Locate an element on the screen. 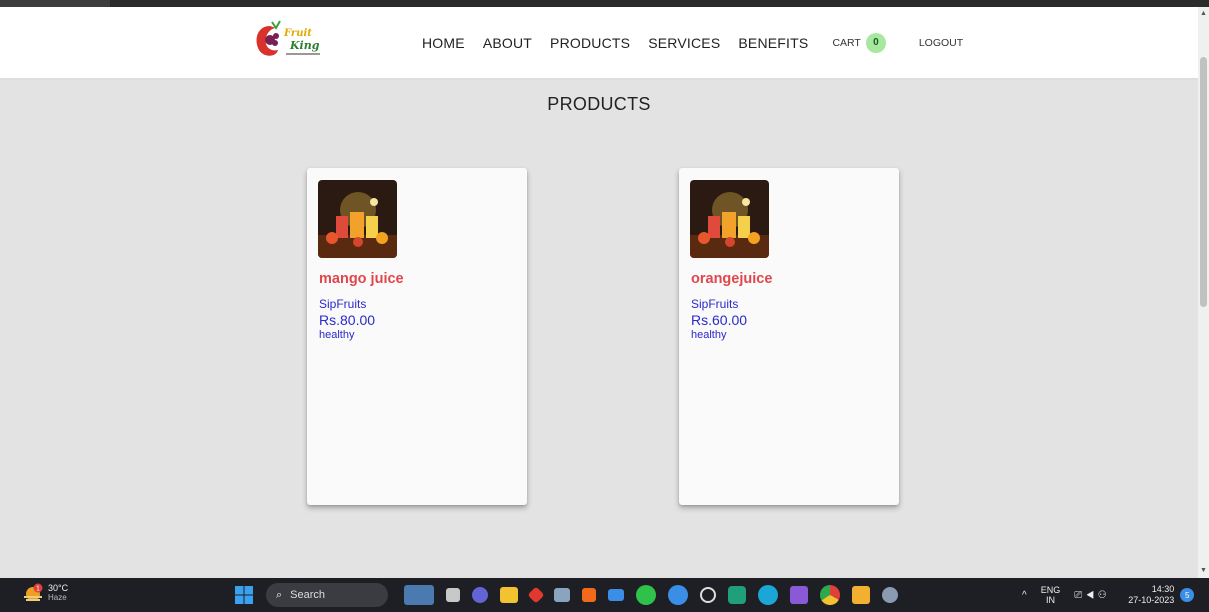 This screenshot has height=612, width=1209. cart-label: CART is located at coordinates (846, 42).